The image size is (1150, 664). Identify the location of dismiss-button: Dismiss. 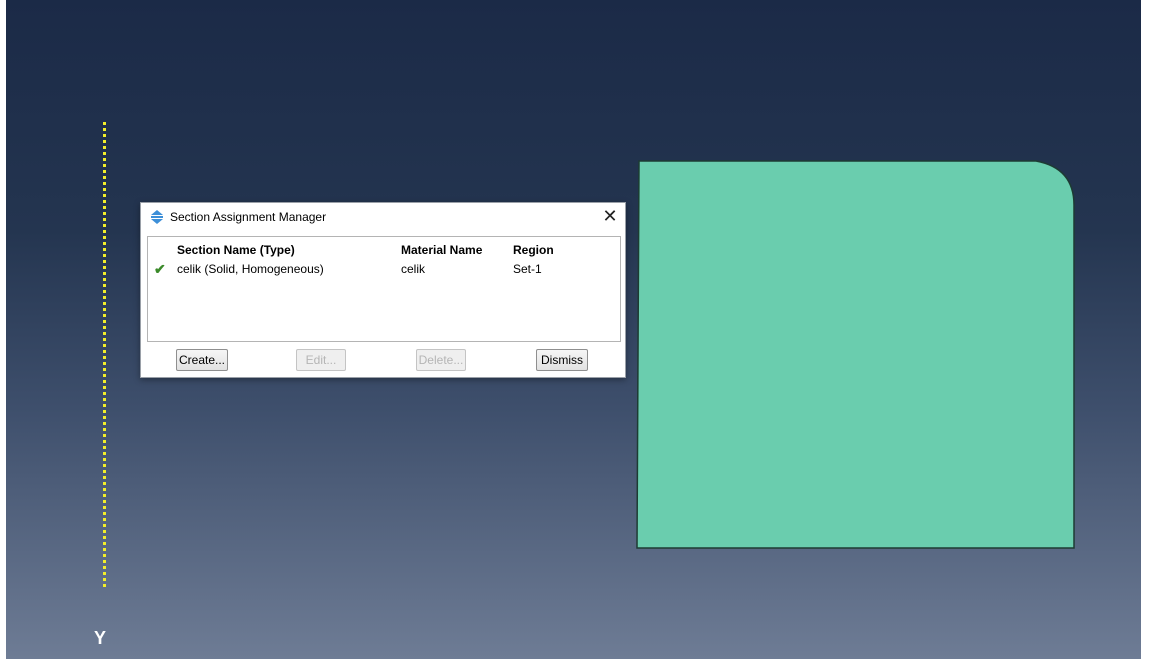
(562, 360).